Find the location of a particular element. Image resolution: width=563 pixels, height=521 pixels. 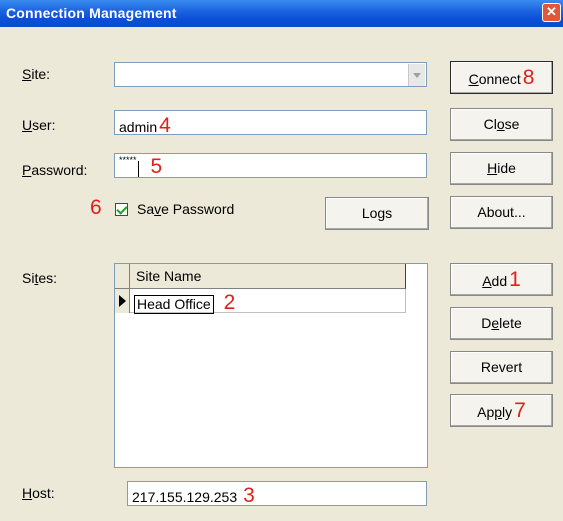

password-label: Password: is located at coordinates (55, 170).